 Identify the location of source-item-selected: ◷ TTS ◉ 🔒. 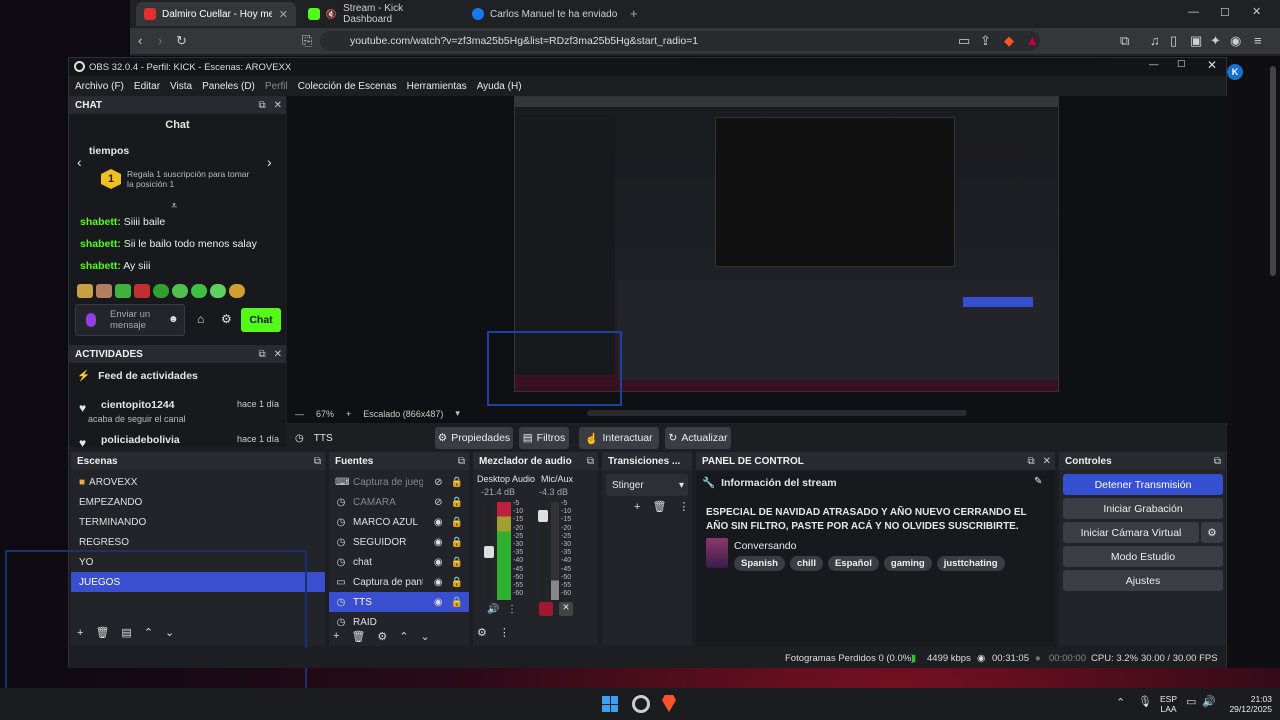
(399, 602).